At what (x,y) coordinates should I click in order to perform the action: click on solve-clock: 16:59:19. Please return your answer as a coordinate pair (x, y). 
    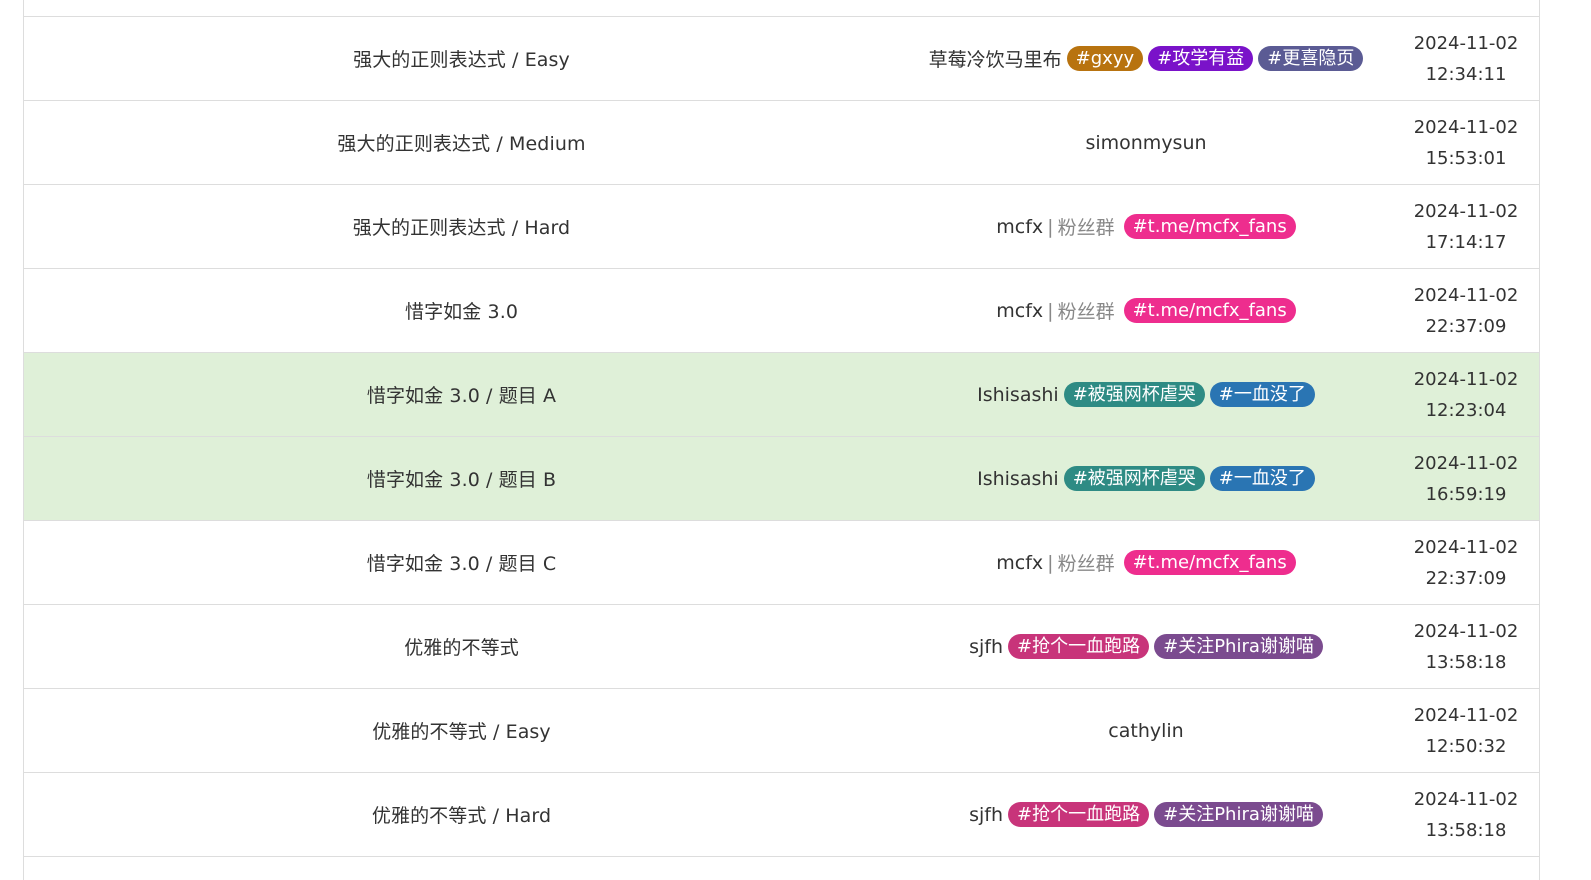
    Looking at the image, I should click on (1466, 494).